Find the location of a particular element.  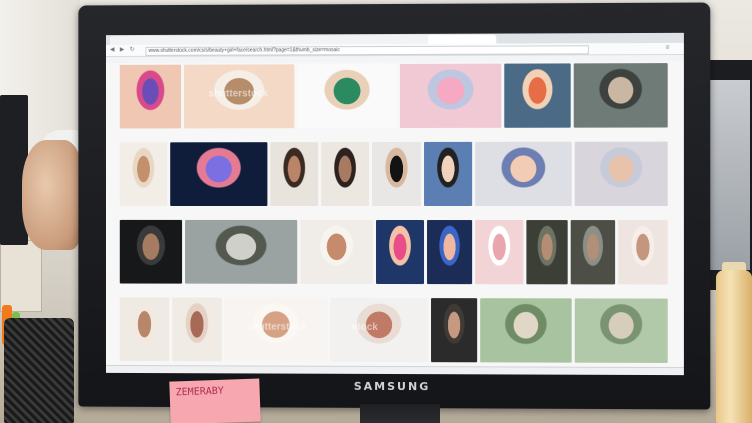

browser-tab-active is located at coordinates (462, 39).